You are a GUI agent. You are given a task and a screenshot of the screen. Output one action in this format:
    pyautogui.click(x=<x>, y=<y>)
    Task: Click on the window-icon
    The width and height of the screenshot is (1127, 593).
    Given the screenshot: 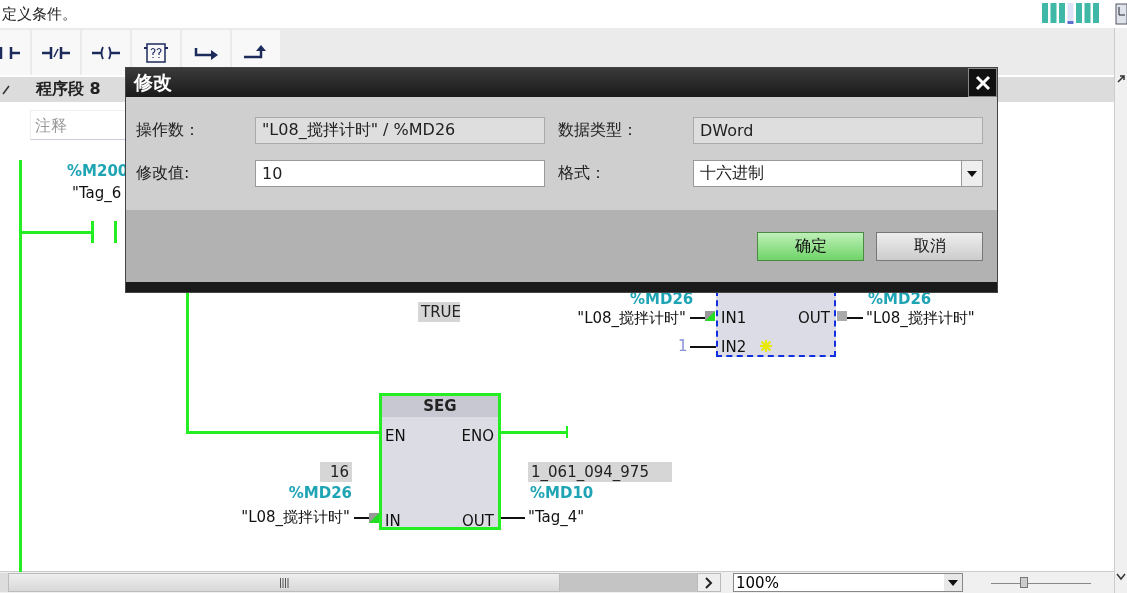 What is the action you would take?
    pyautogui.click(x=1121, y=14)
    